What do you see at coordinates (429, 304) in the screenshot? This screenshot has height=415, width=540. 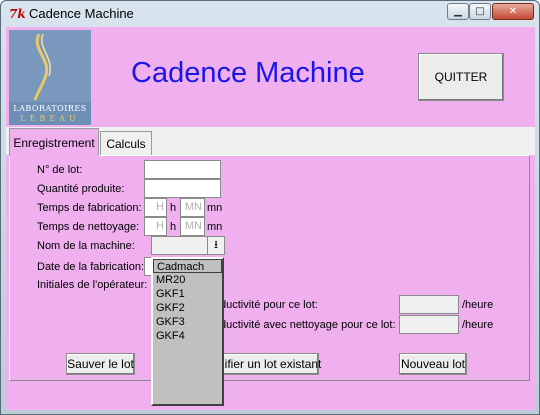 I see `productivity-output` at bounding box center [429, 304].